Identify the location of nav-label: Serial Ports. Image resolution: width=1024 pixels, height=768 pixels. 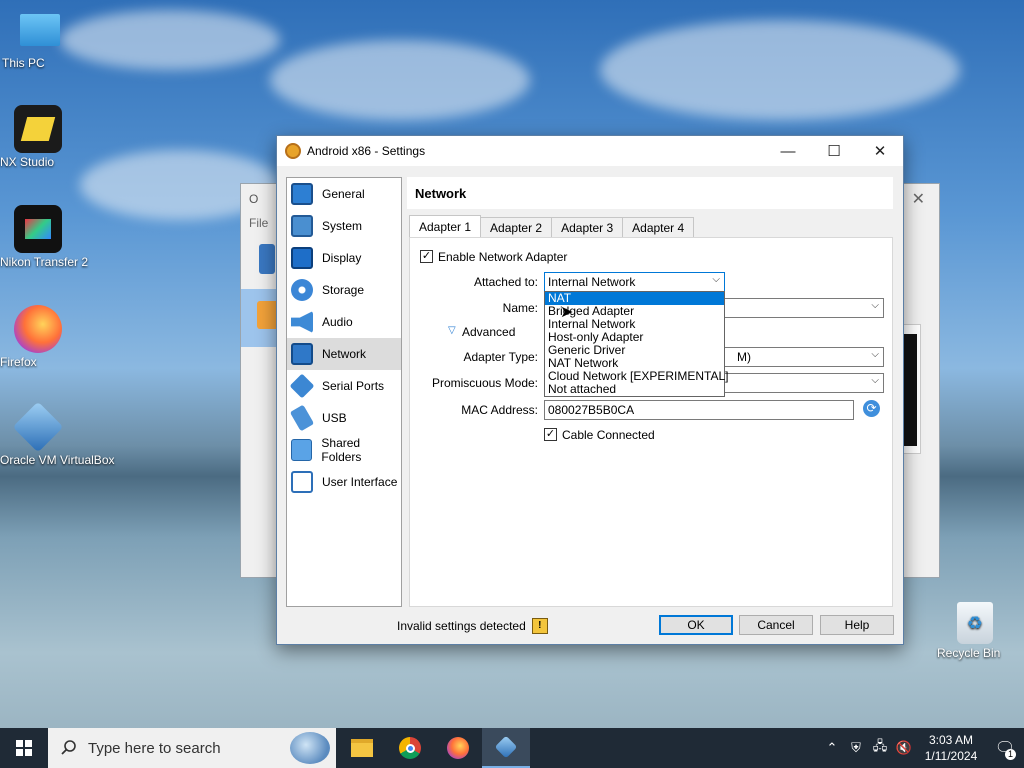
(353, 386).